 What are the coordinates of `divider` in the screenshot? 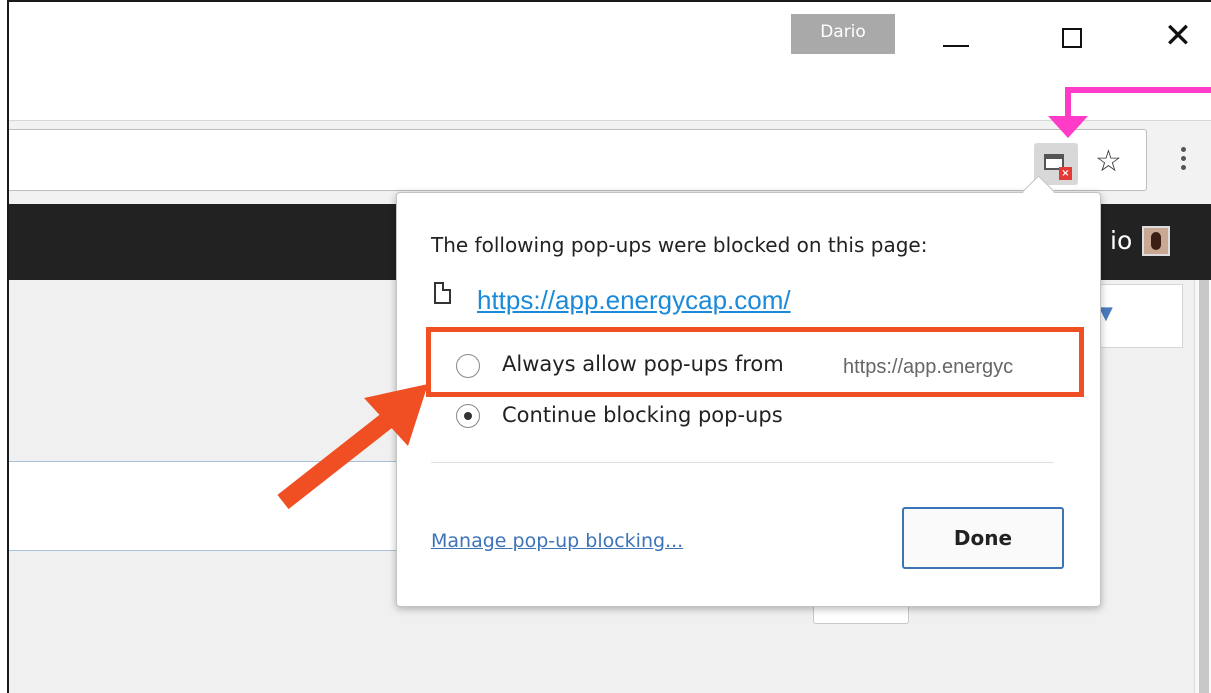 It's located at (742, 462).